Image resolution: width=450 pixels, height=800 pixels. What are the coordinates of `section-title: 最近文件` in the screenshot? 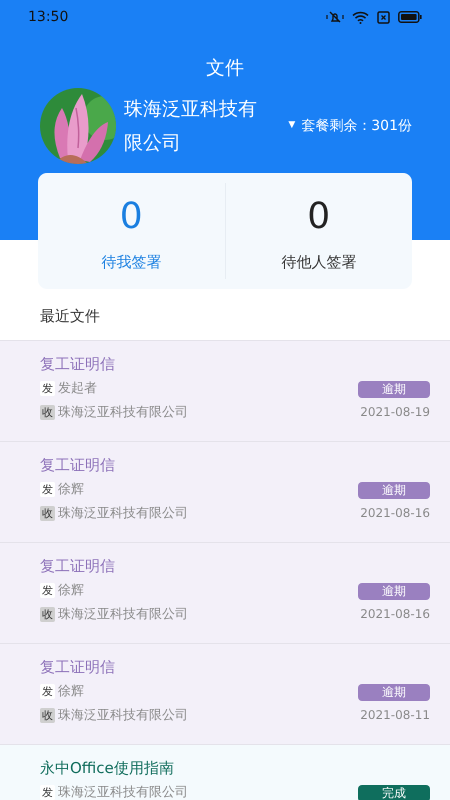 It's located at (70, 316).